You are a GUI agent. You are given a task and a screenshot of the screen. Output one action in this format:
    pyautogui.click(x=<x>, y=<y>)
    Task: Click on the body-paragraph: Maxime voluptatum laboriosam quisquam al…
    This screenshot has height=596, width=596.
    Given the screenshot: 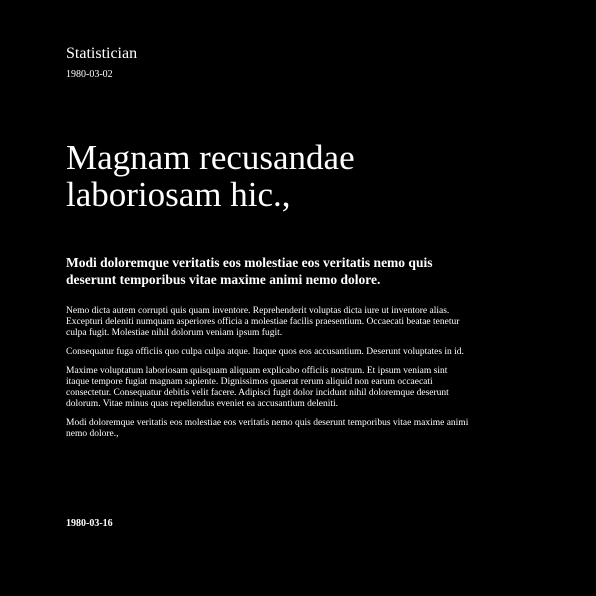 What is the action you would take?
    pyautogui.click(x=257, y=387)
    